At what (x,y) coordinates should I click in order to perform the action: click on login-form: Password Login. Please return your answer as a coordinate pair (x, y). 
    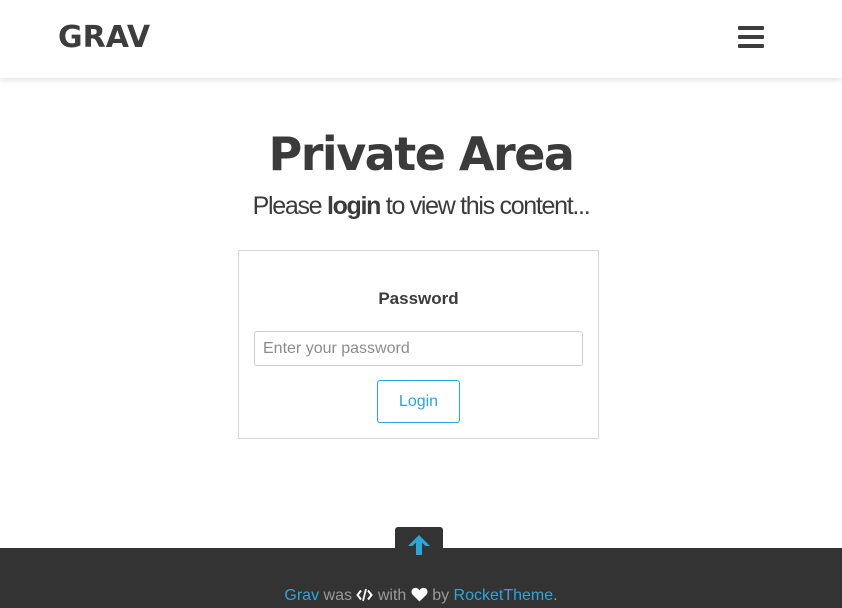
    Looking at the image, I should click on (418, 344).